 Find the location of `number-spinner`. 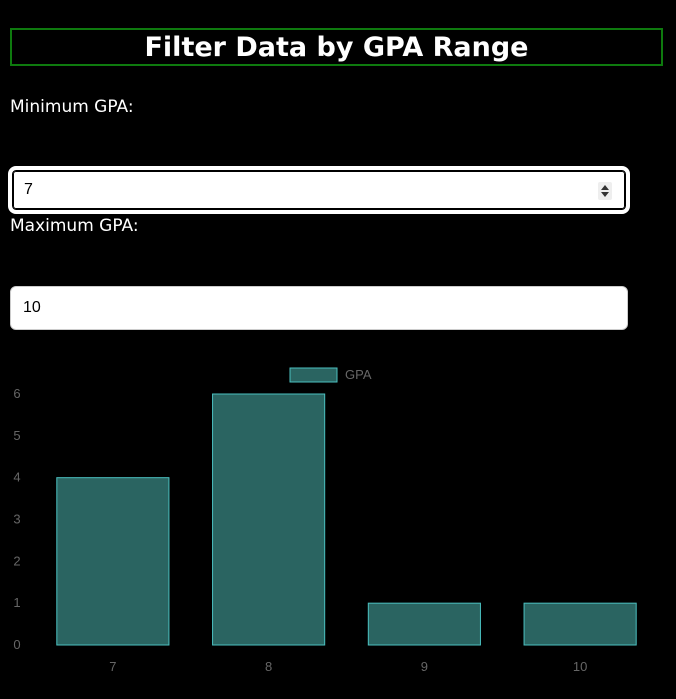

number-spinner is located at coordinates (605, 191).